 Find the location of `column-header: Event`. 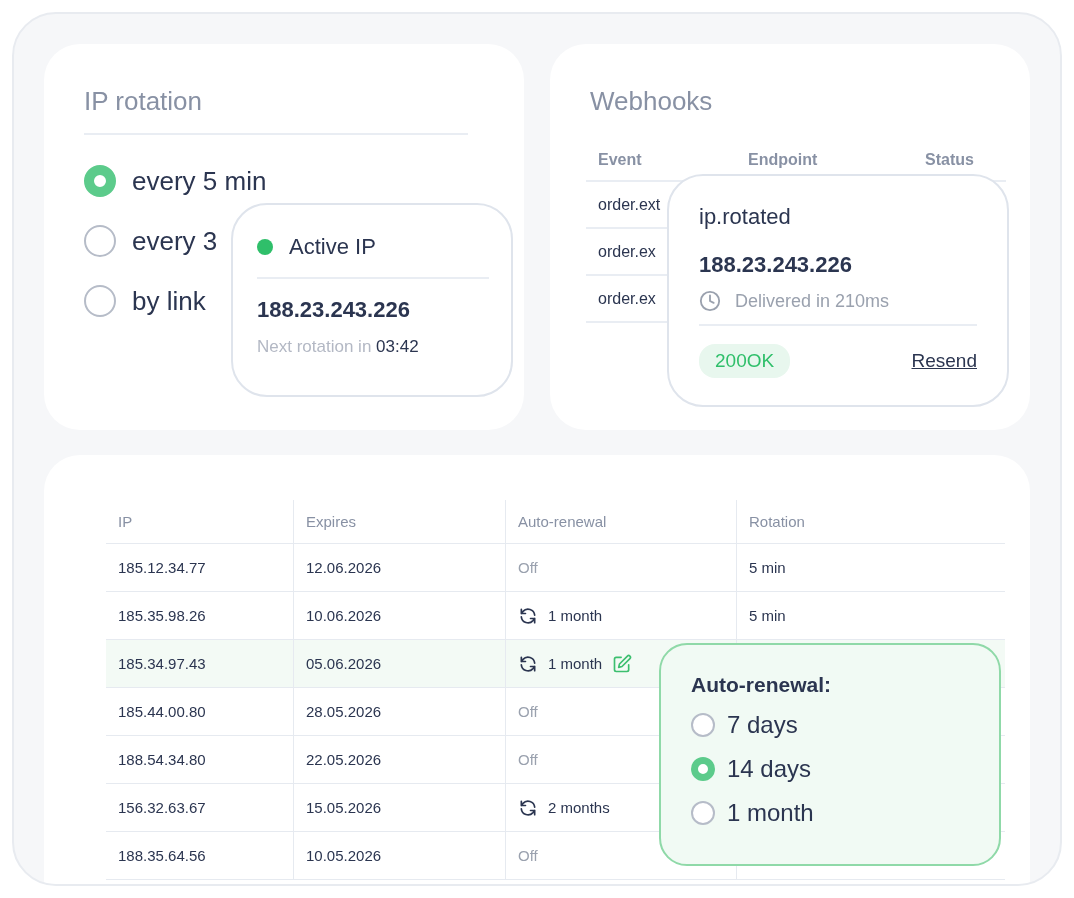

column-header: Event is located at coordinates (620, 160).